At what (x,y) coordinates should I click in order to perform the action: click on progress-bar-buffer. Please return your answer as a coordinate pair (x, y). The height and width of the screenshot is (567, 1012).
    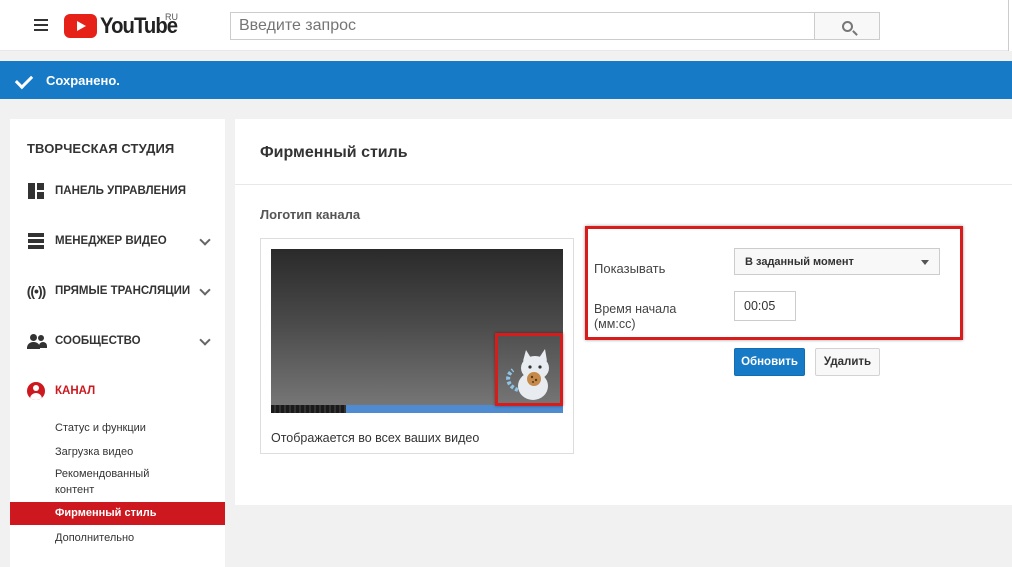
    Looking at the image, I should click on (308, 409).